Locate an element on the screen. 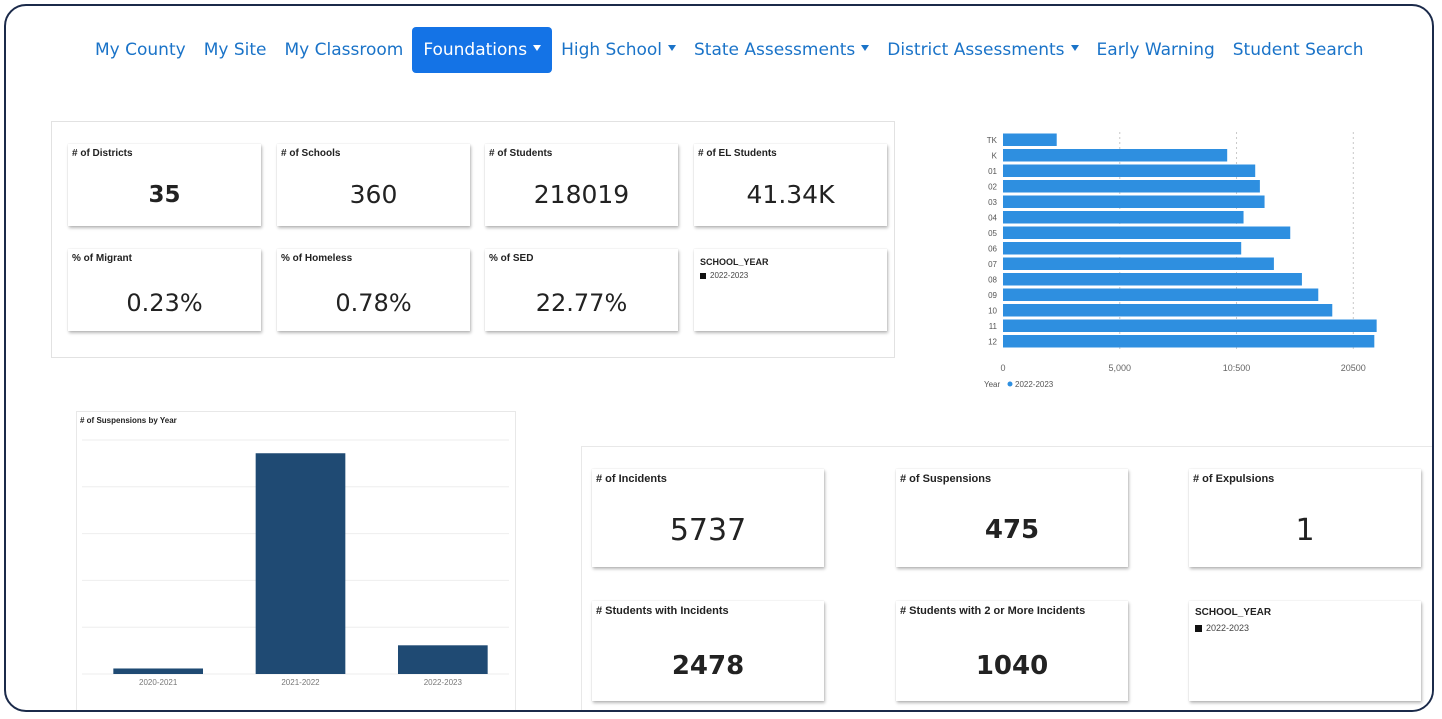 This screenshot has width=1442, height=719. nav-item-district-assessments: District Assessments is located at coordinates (982, 50).